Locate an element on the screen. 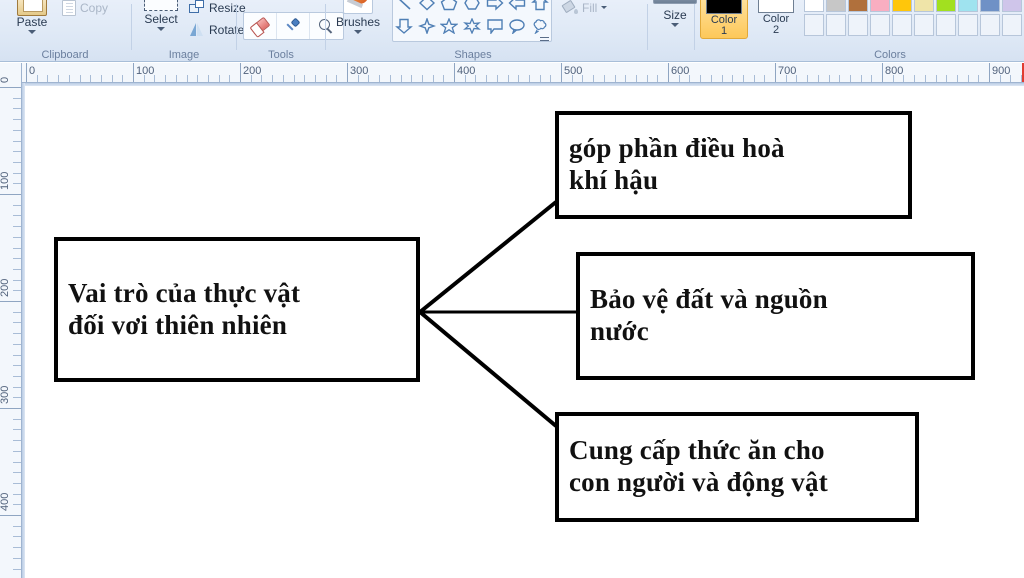 Image resolution: width=1024 pixels, height=578 pixels. fill-button: Fill is located at coordinates (584, 7).